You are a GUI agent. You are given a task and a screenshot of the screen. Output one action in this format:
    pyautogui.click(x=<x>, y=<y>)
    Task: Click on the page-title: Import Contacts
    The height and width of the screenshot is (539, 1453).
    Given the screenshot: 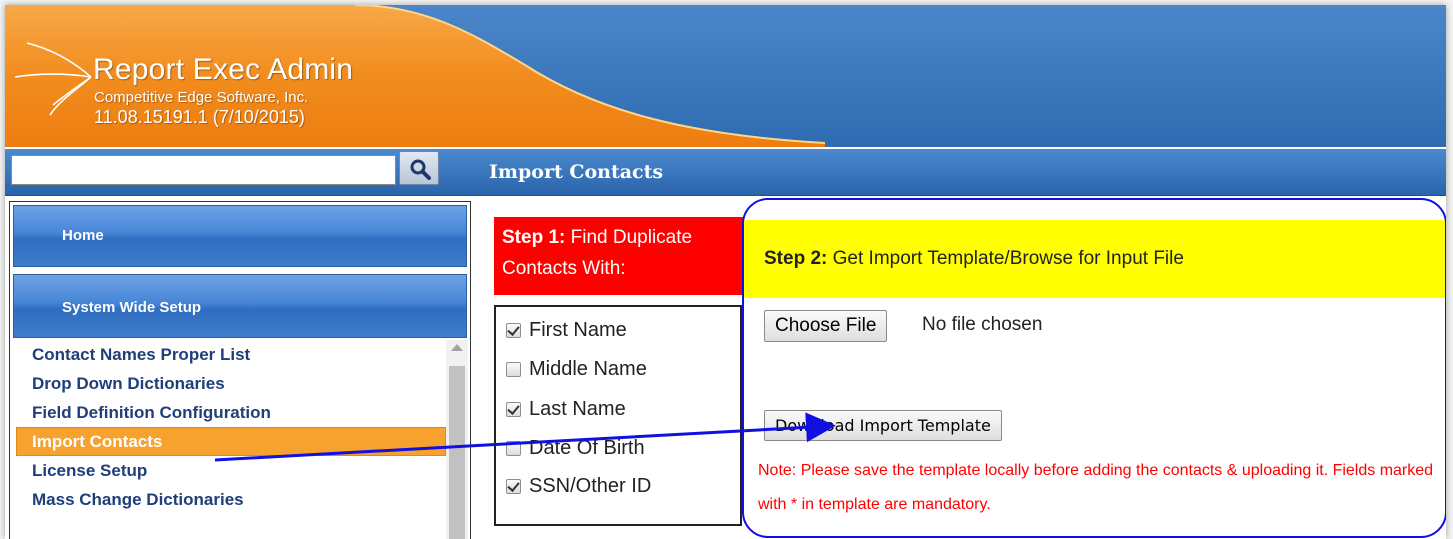 What is the action you would take?
    pyautogui.click(x=576, y=172)
    